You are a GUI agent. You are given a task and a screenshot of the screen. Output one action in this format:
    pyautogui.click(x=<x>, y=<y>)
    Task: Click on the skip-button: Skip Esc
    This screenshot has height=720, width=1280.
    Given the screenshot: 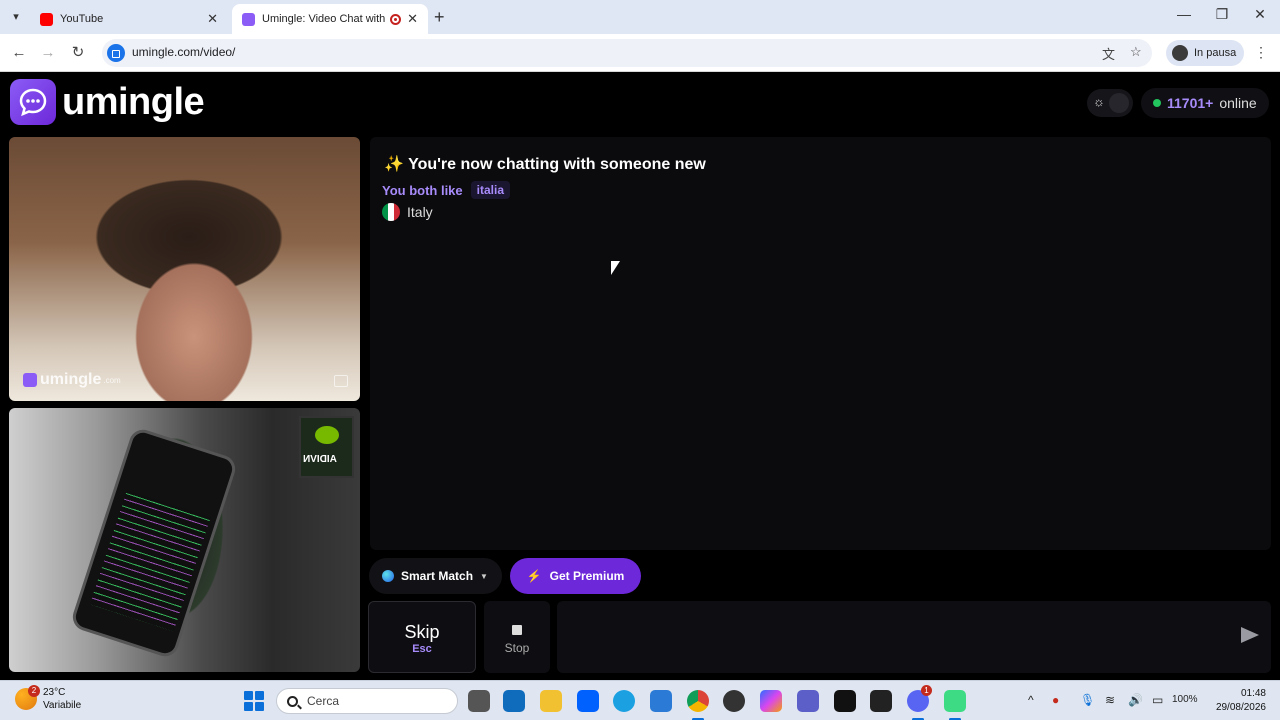 What is the action you would take?
    pyautogui.click(x=422, y=637)
    